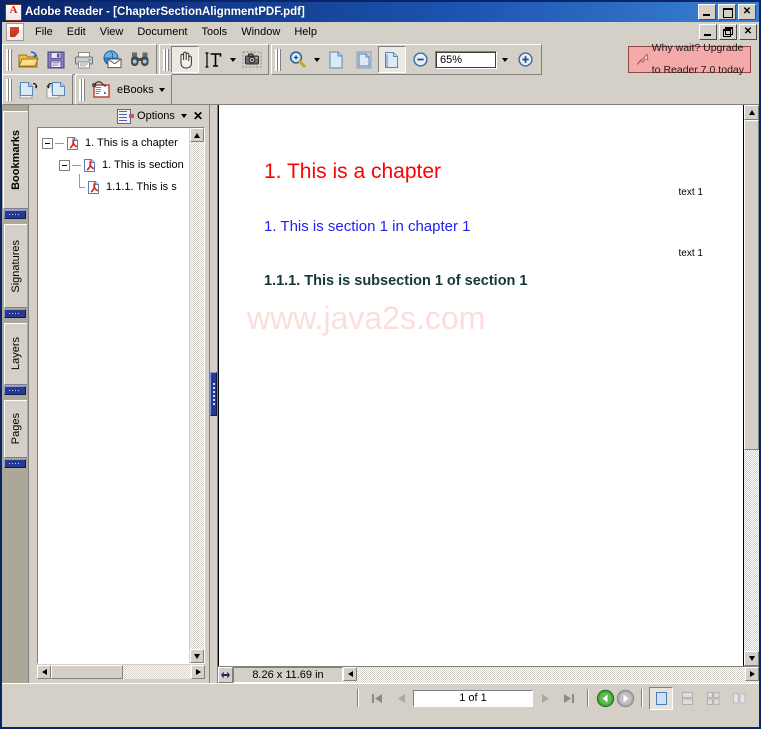 This screenshot has width=761, height=729. I want to click on bookmark-label: 1. This is section, so click(143, 165).